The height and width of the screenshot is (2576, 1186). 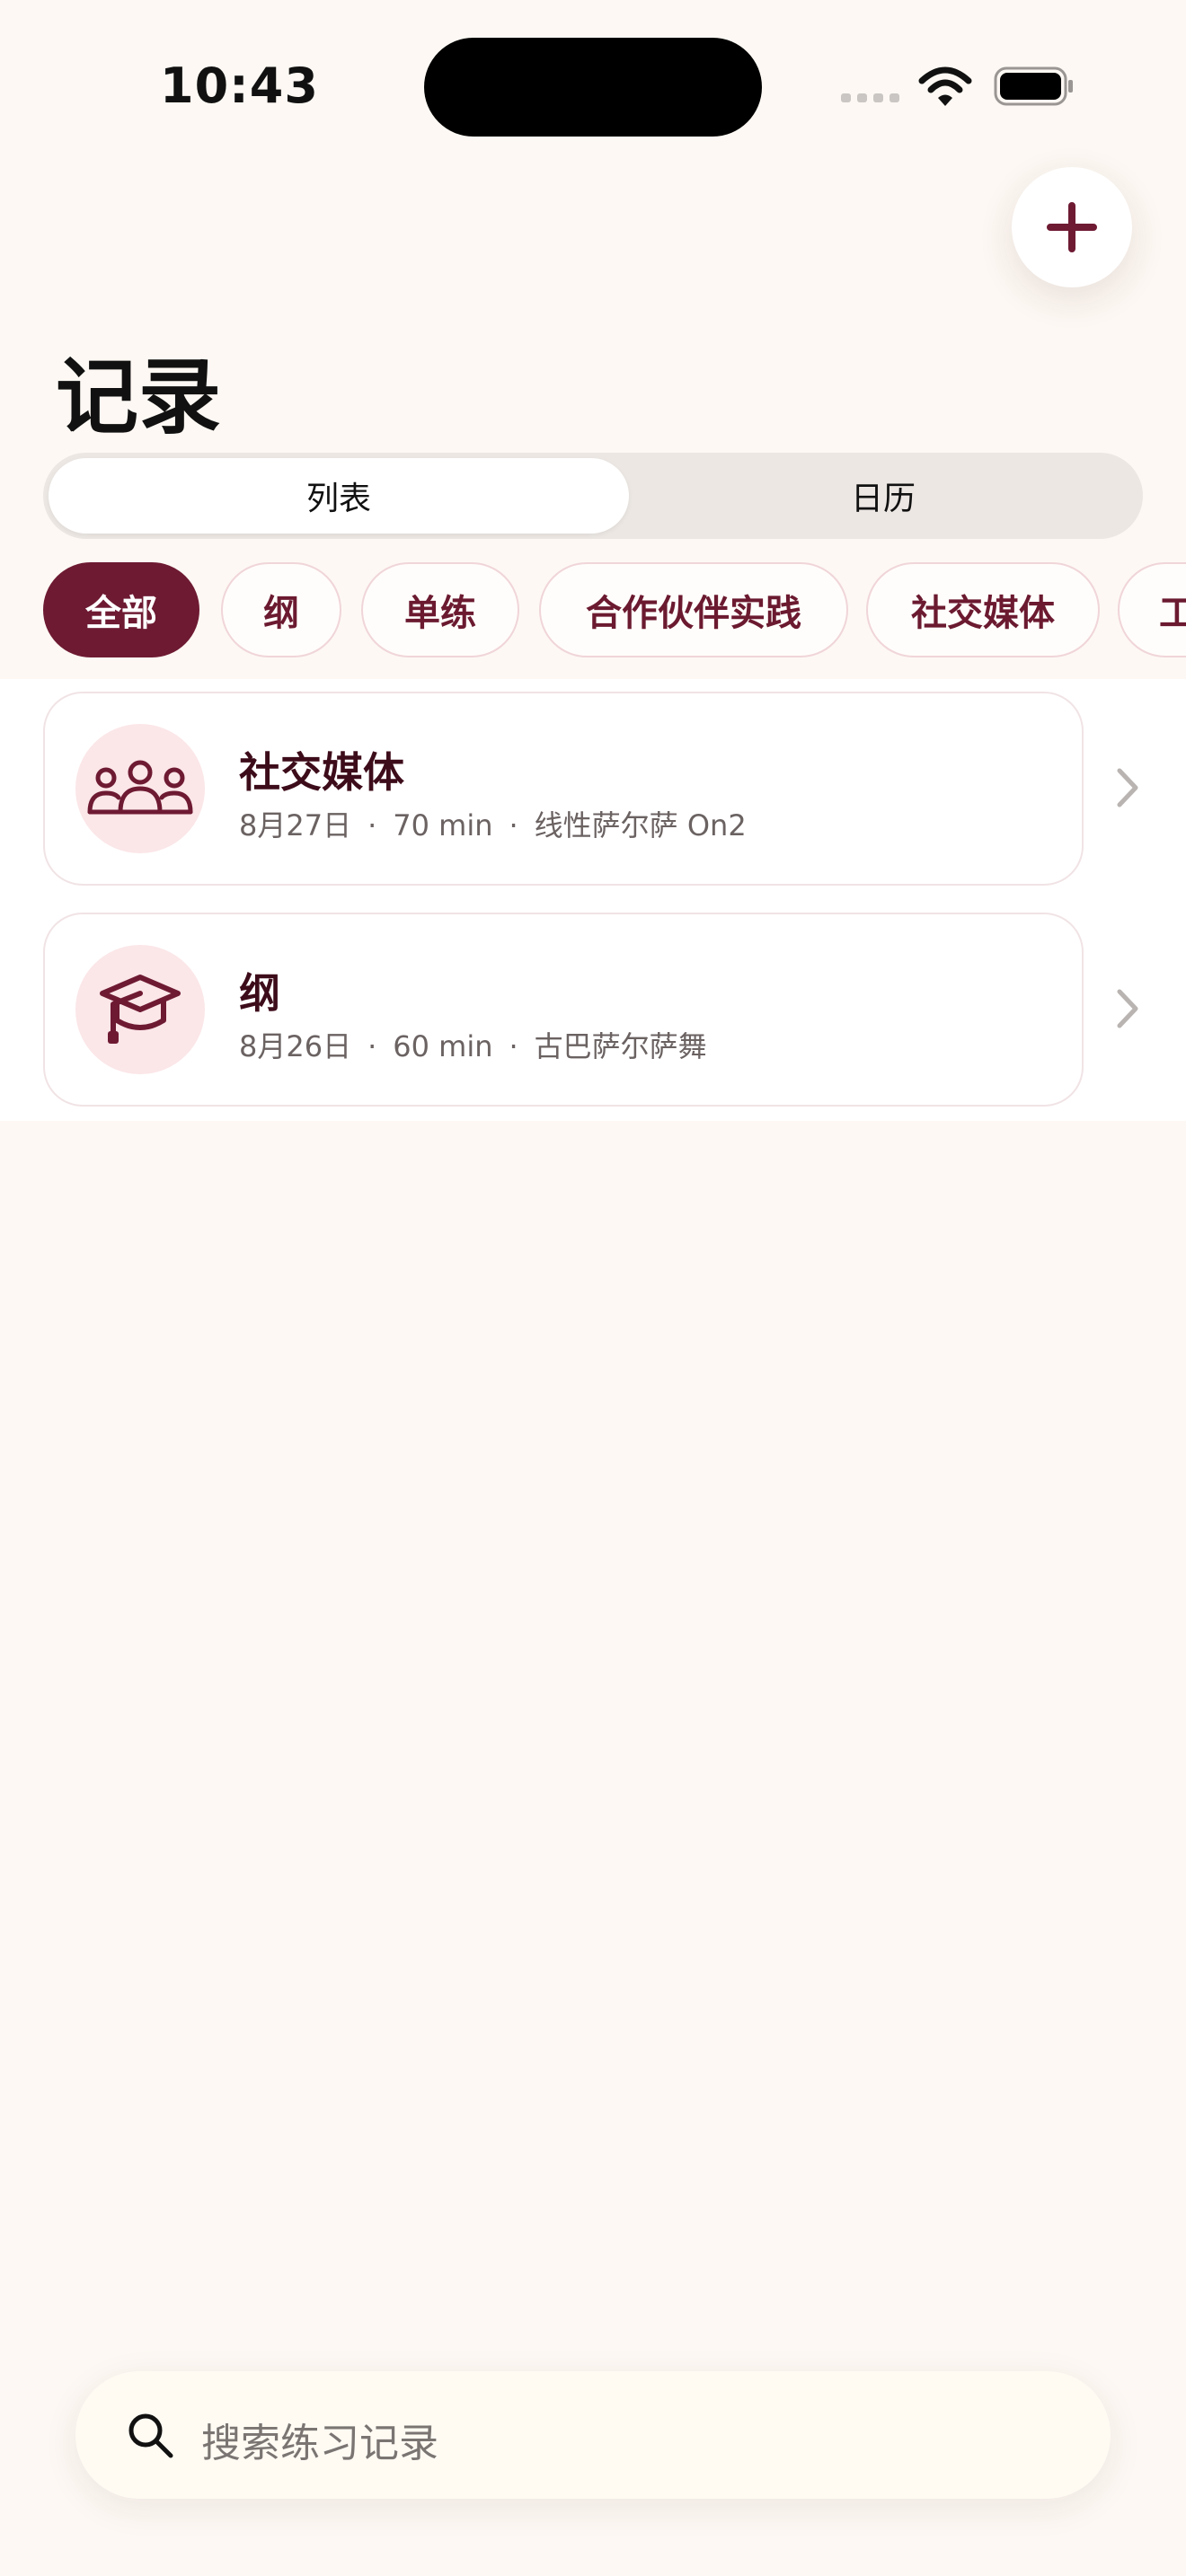 What do you see at coordinates (1152, 609) in the screenshot?
I see `filter-chip-partial: 工` at bounding box center [1152, 609].